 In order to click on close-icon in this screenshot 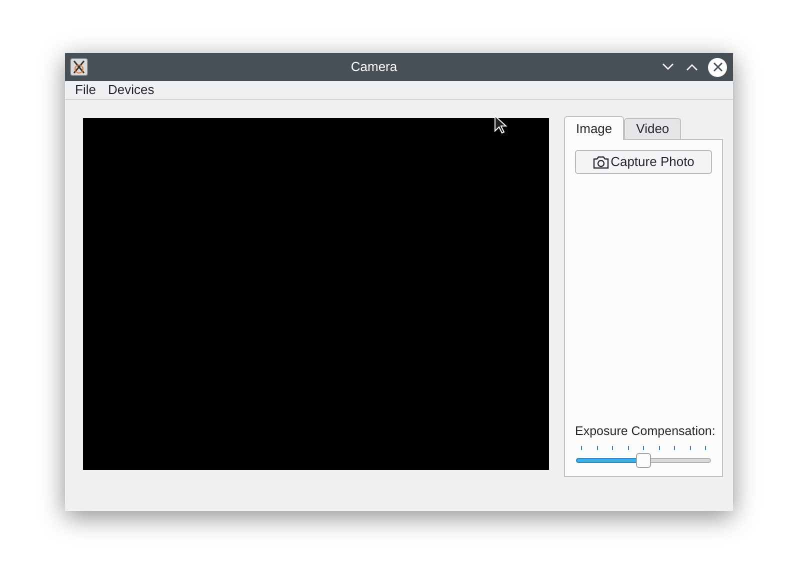, I will do `click(717, 67)`.